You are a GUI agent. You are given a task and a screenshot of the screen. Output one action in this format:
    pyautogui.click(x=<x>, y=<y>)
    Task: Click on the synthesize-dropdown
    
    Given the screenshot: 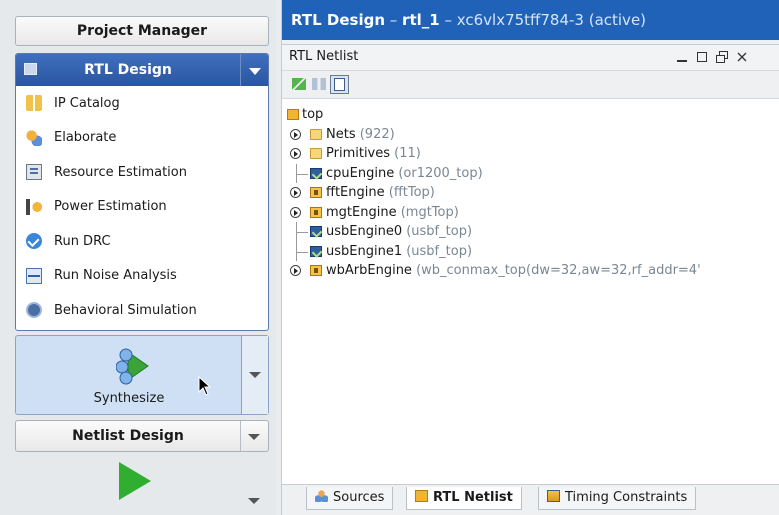 What is the action you would take?
    pyautogui.click(x=254, y=375)
    